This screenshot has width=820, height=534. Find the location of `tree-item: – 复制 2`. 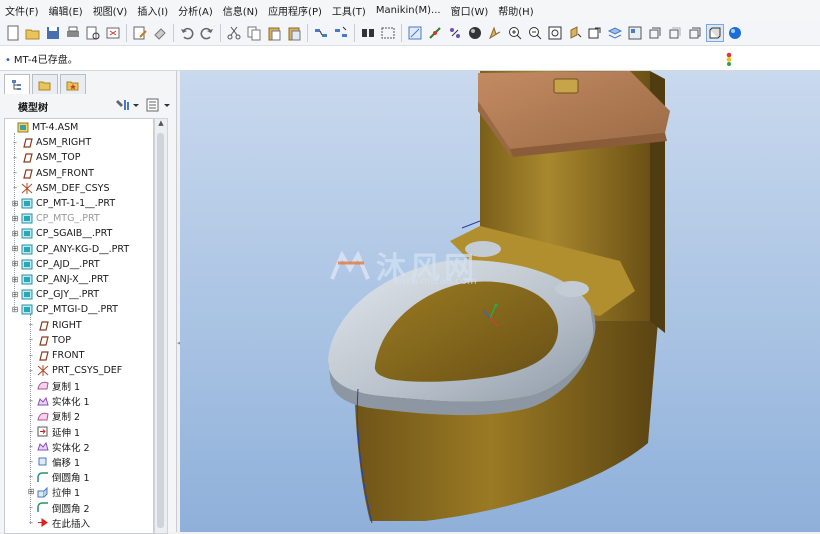

tree-item: – 复制 2 is located at coordinates (79, 416).